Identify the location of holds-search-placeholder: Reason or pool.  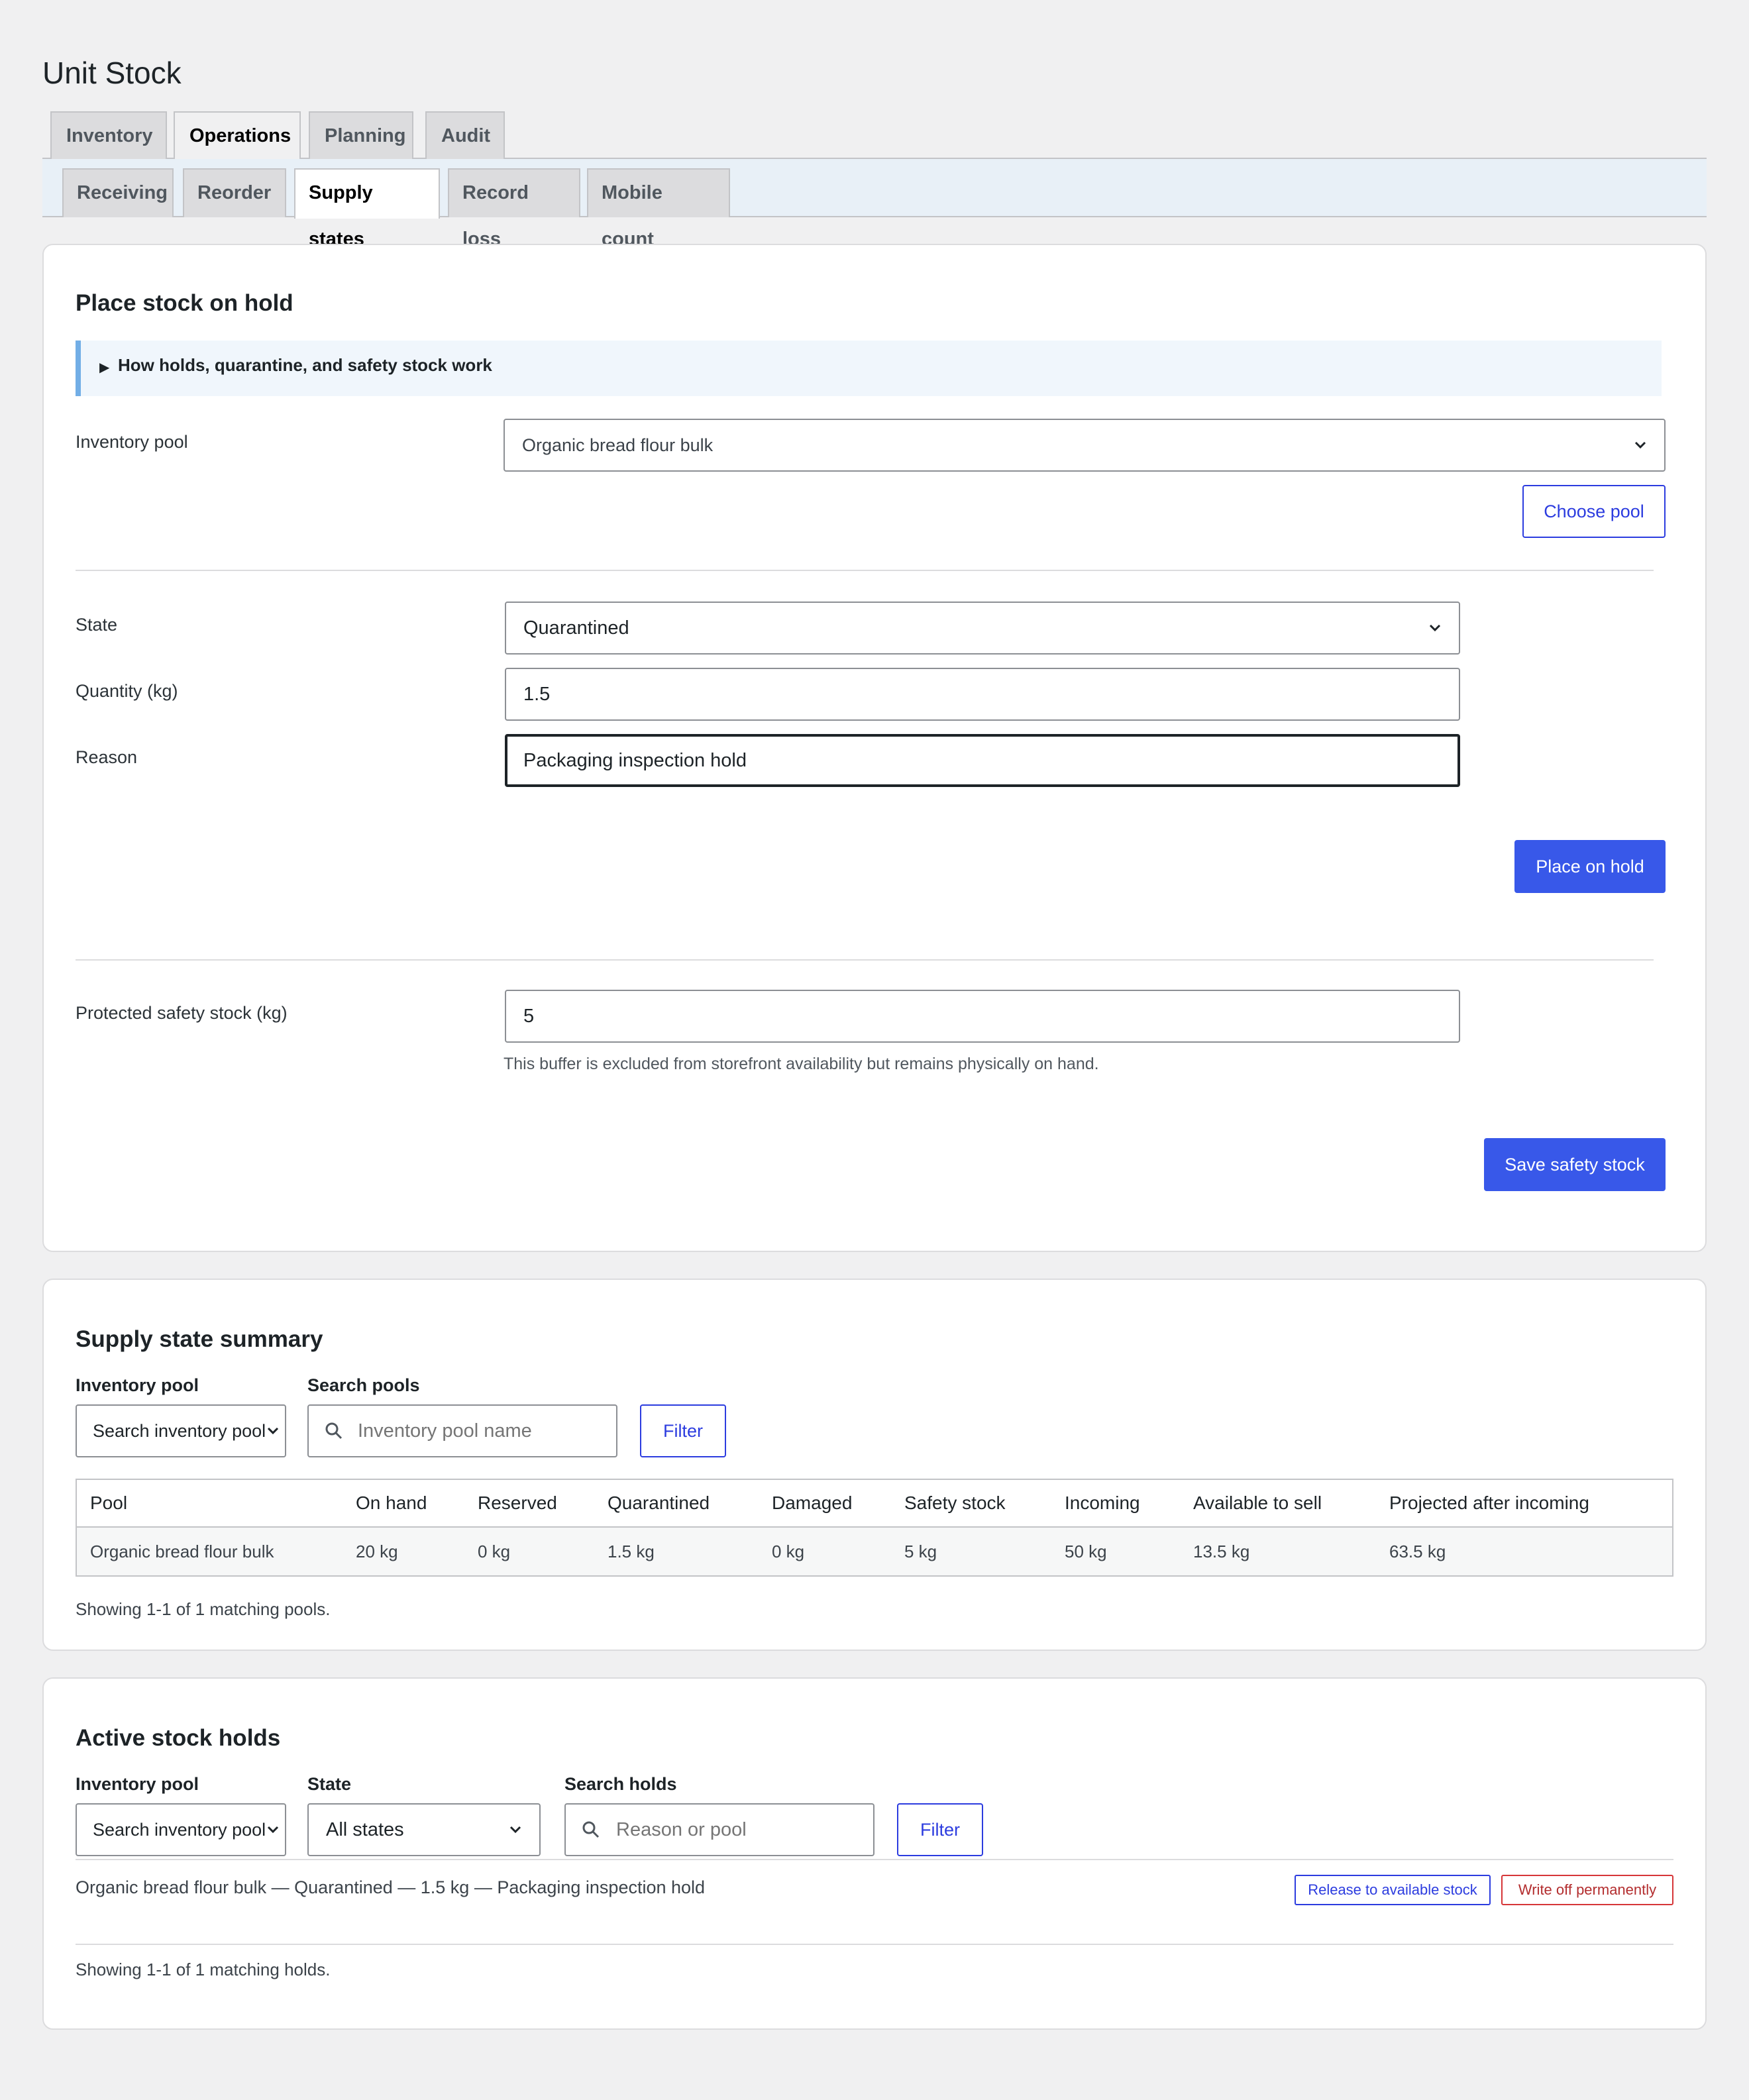
(681, 1829).